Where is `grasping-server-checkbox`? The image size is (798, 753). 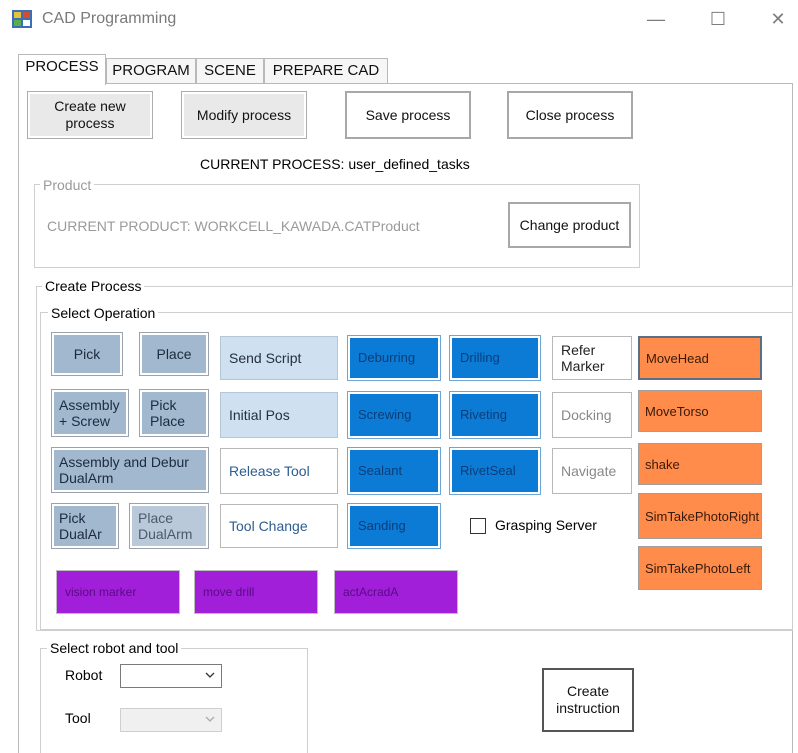 grasping-server-checkbox is located at coordinates (478, 526).